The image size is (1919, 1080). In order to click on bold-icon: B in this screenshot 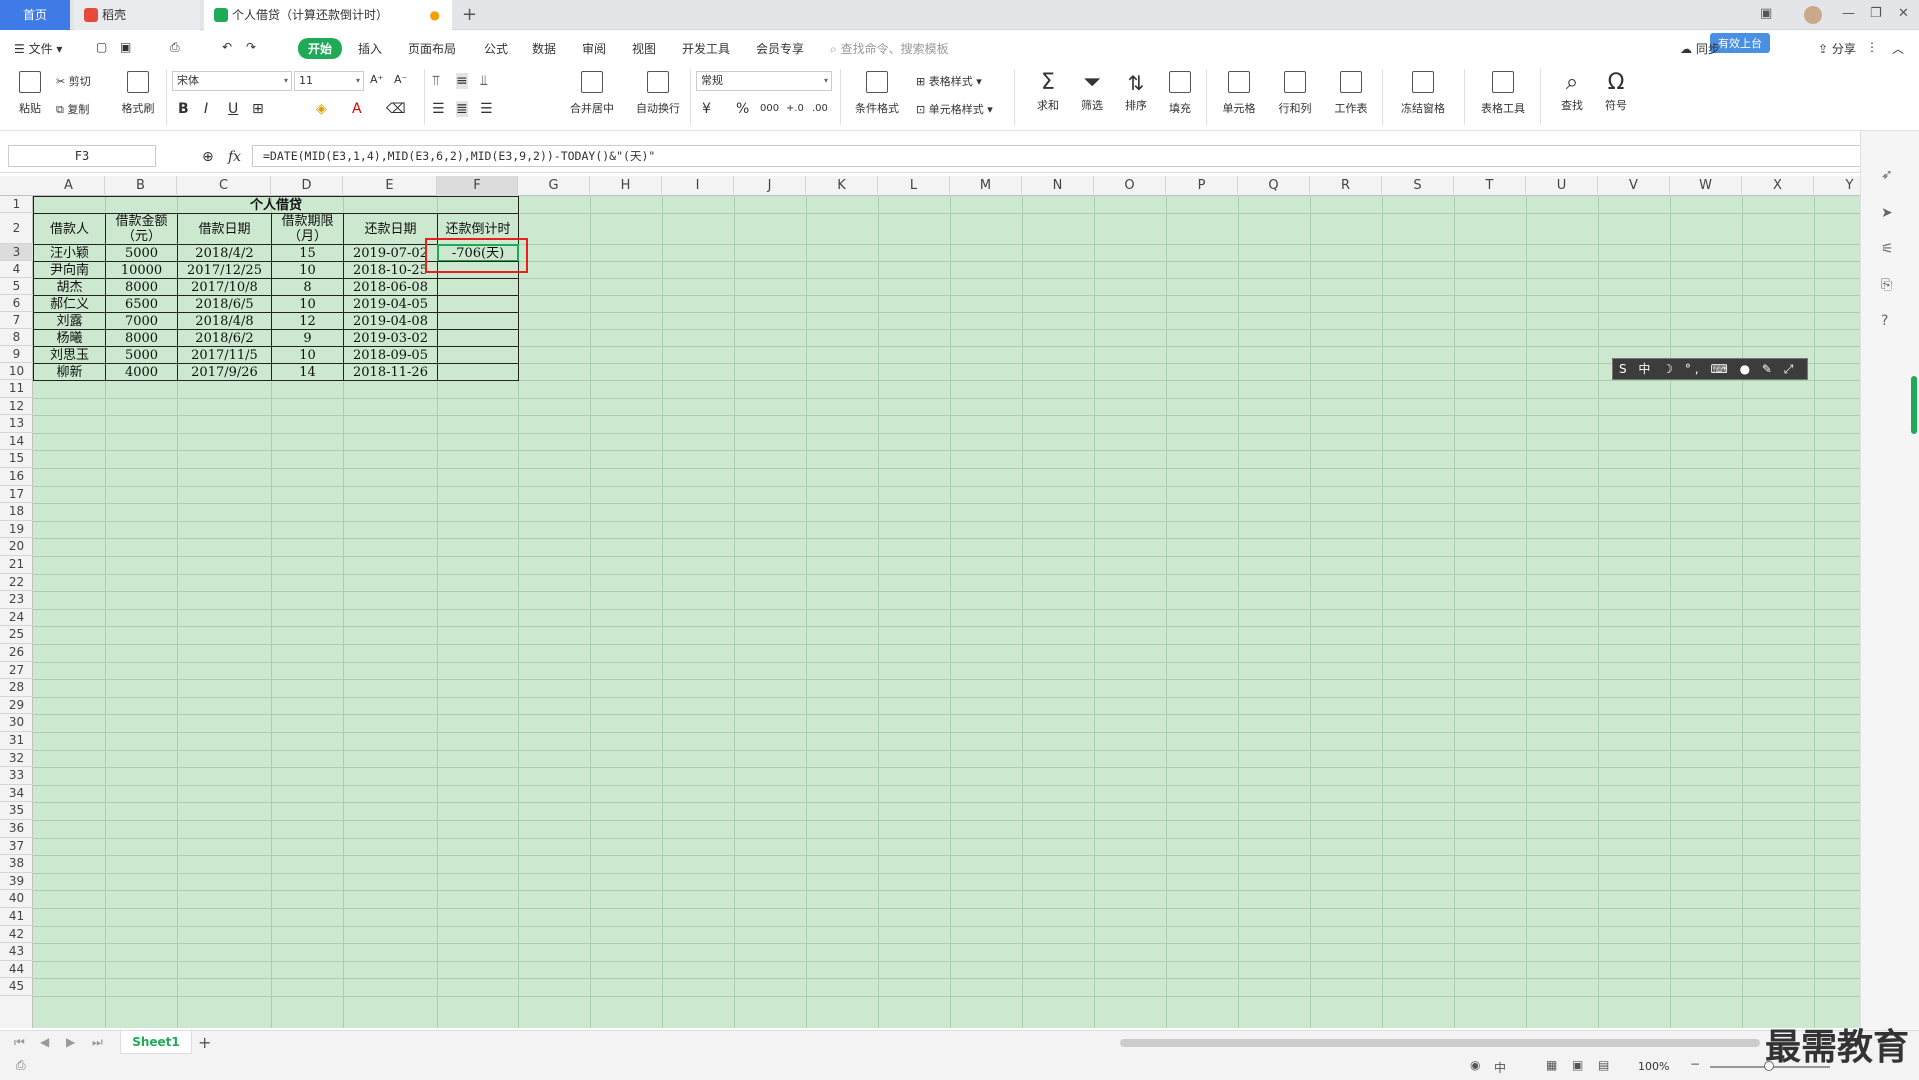, I will do `click(183, 109)`.